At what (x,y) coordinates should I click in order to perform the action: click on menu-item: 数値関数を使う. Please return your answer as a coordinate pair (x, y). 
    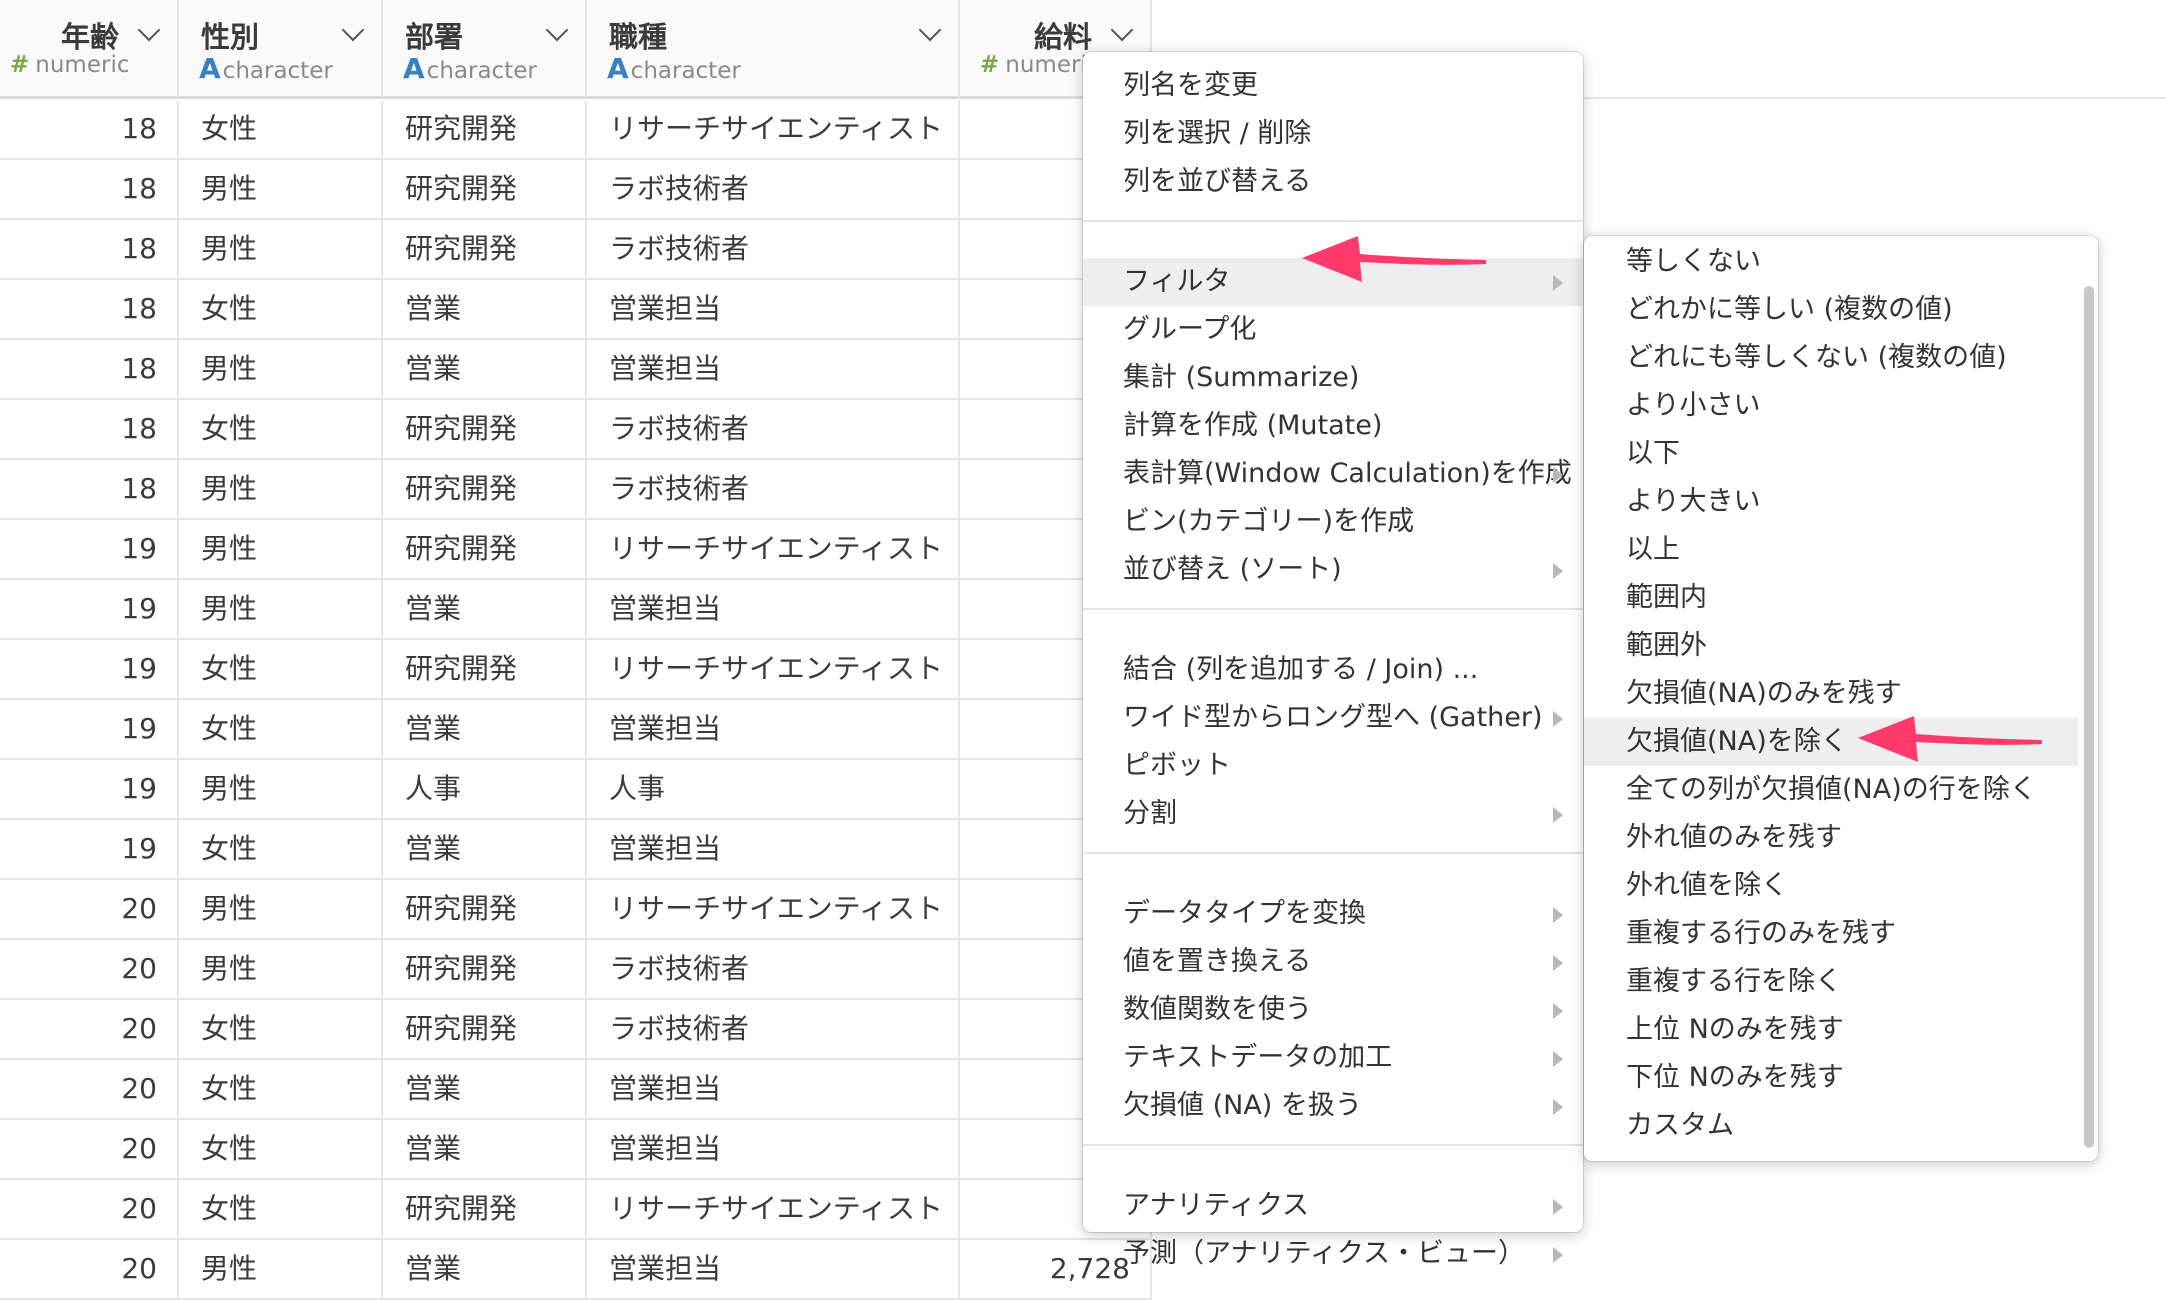
    Looking at the image, I should click on (1333, 1010).